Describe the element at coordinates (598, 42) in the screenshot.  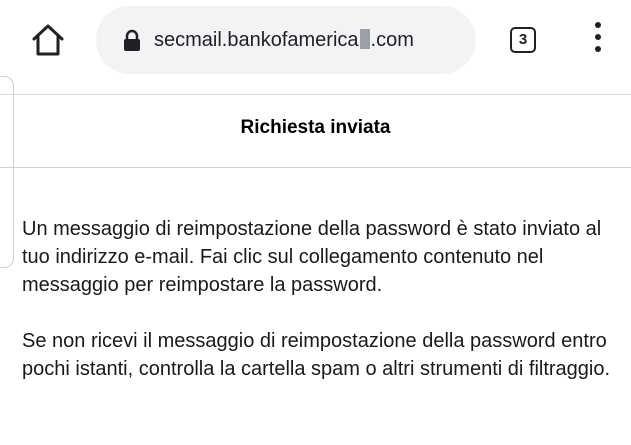
I see `more-vert-icon` at that location.